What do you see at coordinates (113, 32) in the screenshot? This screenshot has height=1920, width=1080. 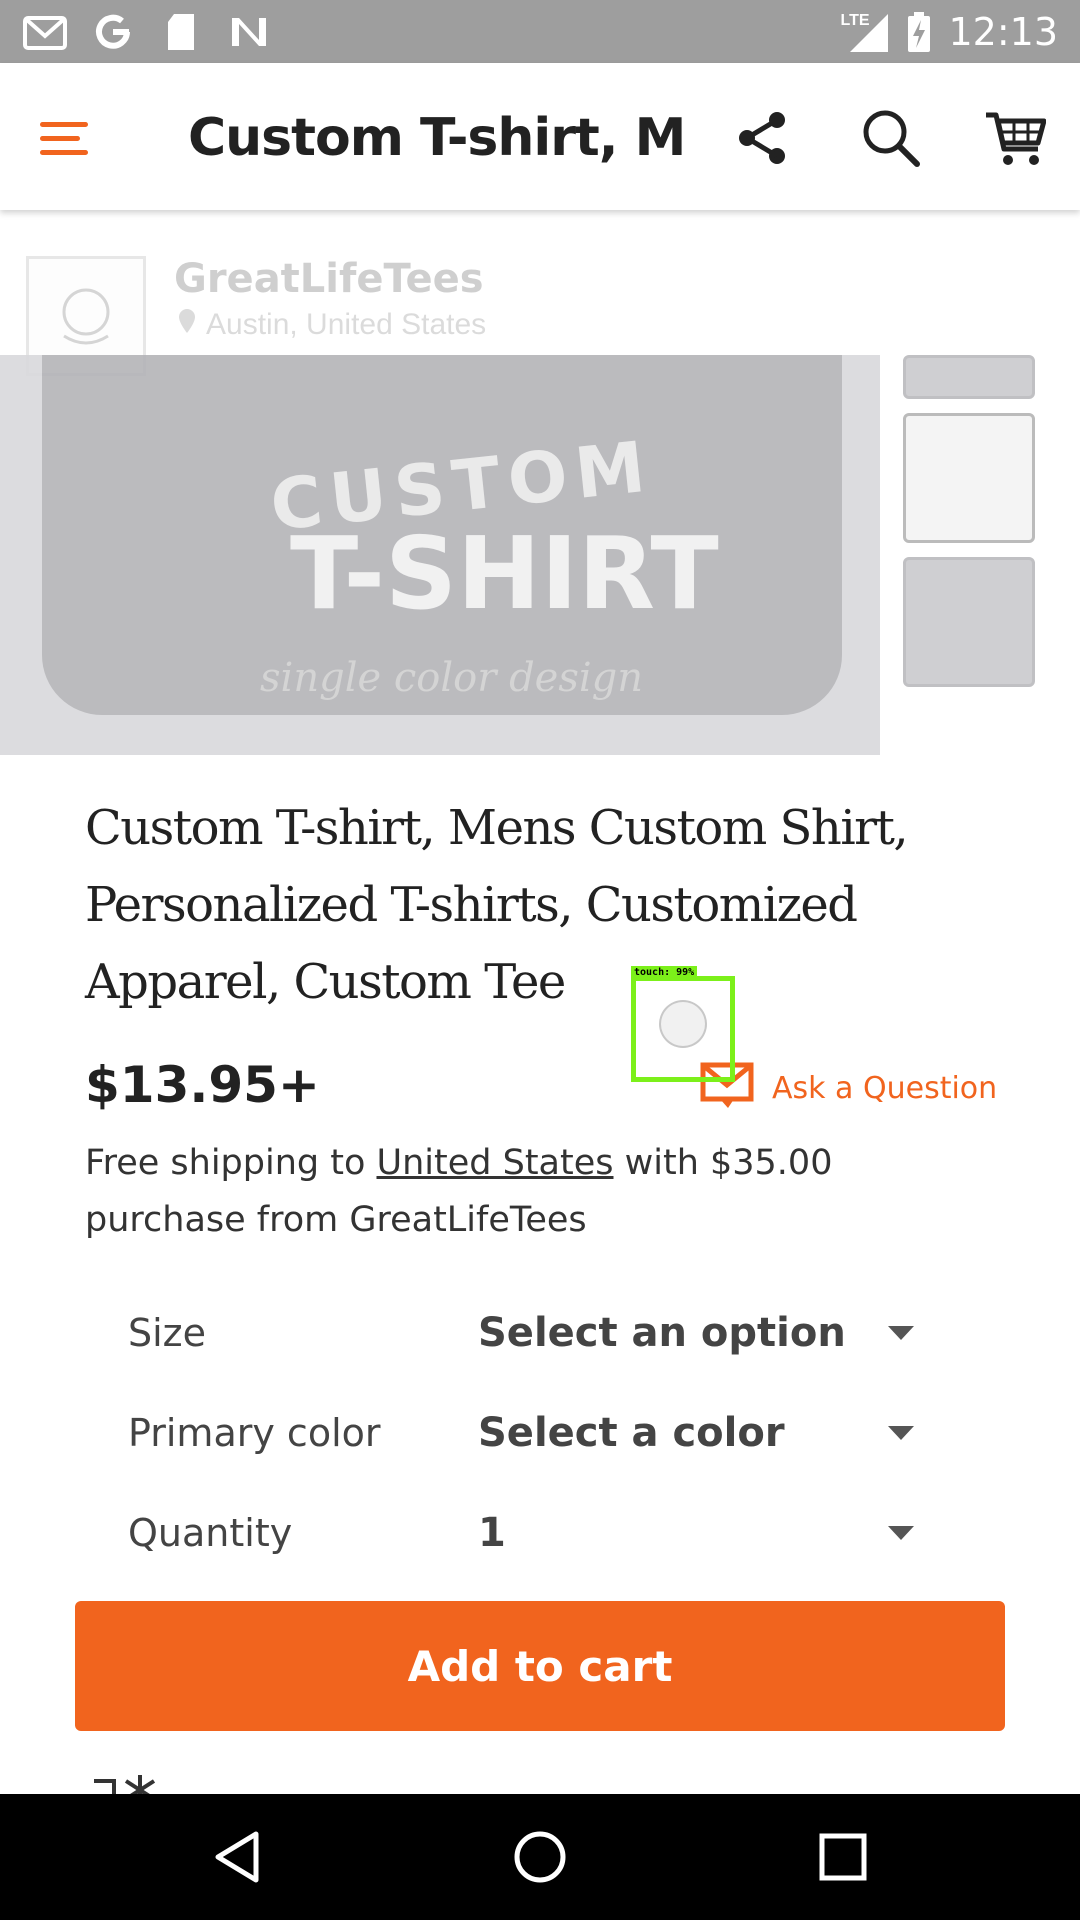 I see `google-icon` at bounding box center [113, 32].